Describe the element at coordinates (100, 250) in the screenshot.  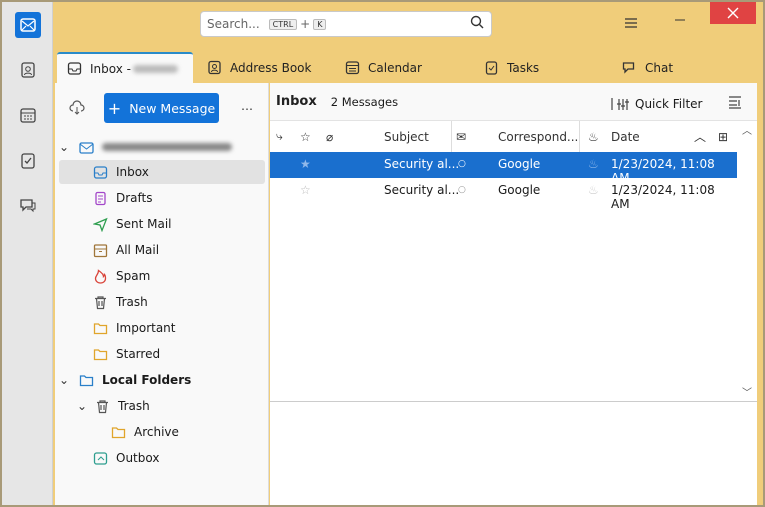
I see `archive-box-icon` at that location.